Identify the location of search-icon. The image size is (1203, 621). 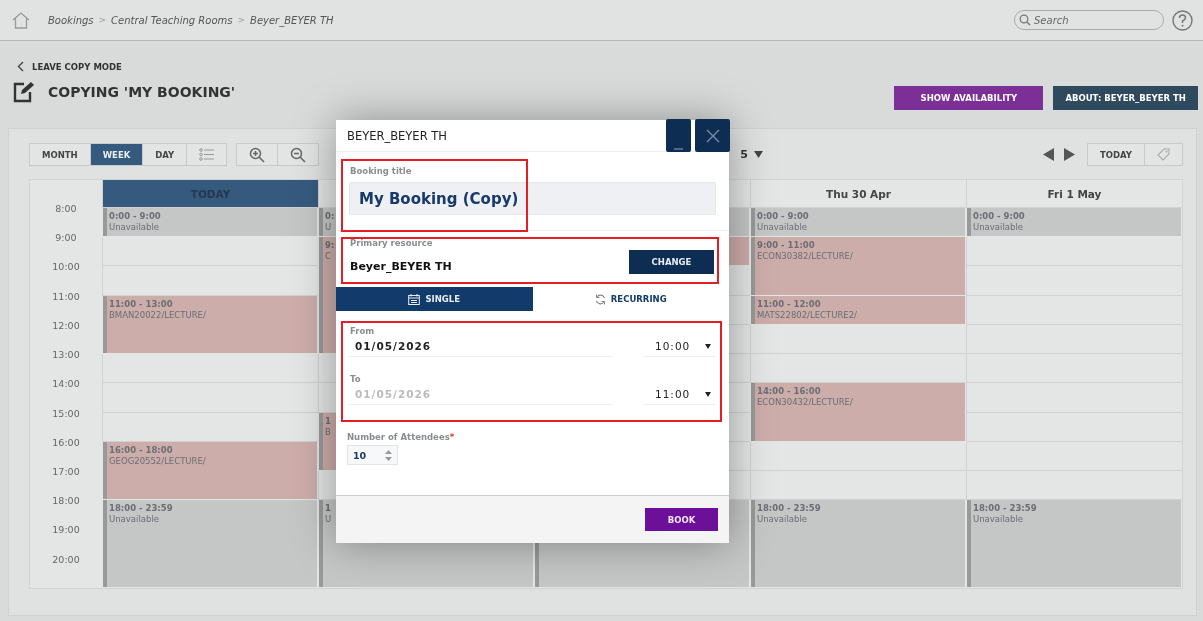
(1025, 20).